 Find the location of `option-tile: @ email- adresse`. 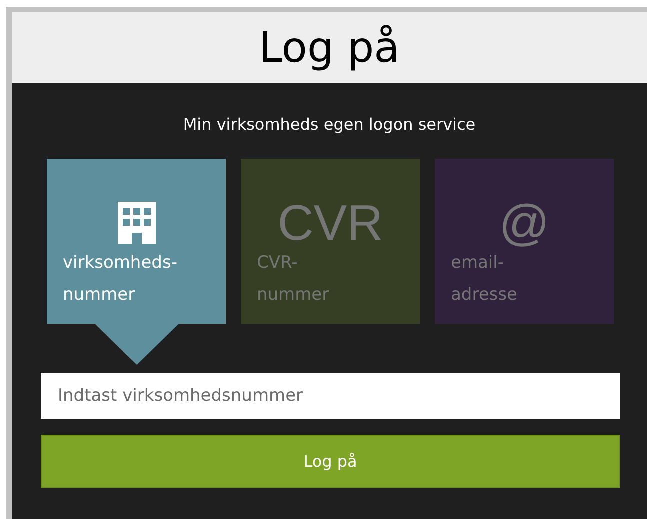

option-tile: @ email- adresse is located at coordinates (524, 241).